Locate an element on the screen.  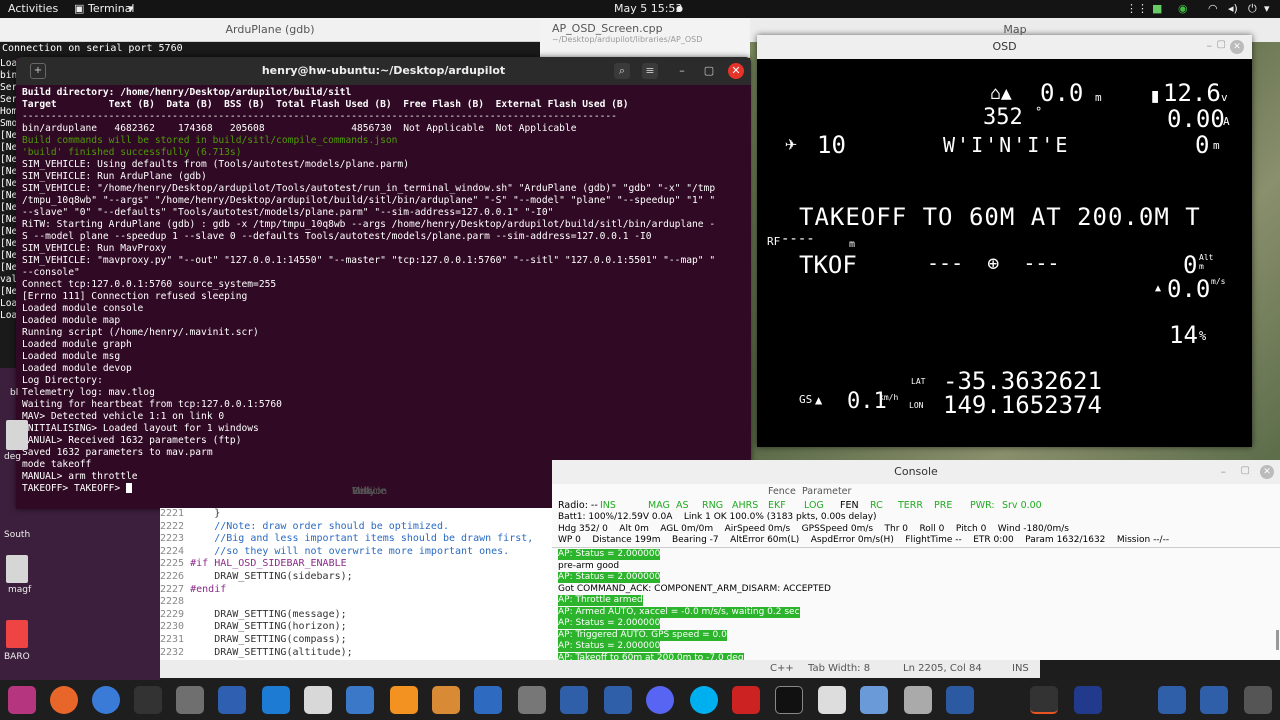
rangefinder-value: ---- is located at coordinates (798, 239).